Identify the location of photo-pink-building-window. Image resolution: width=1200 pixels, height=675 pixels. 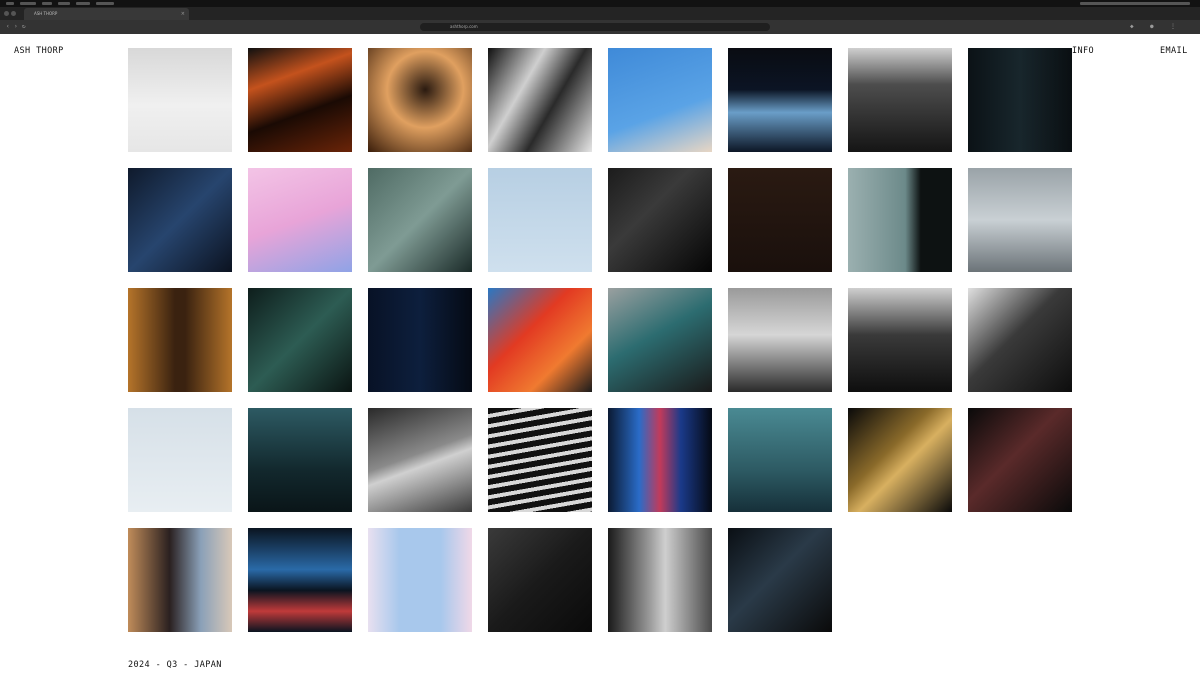
(300, 220).